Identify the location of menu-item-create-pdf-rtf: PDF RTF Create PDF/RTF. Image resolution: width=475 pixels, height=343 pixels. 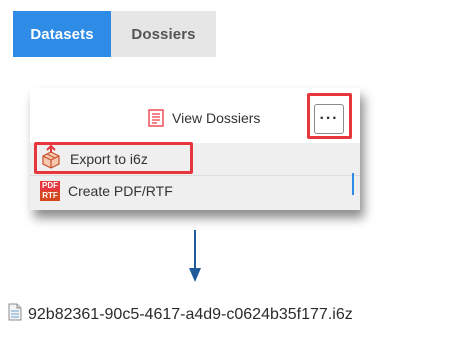
(106, 191).